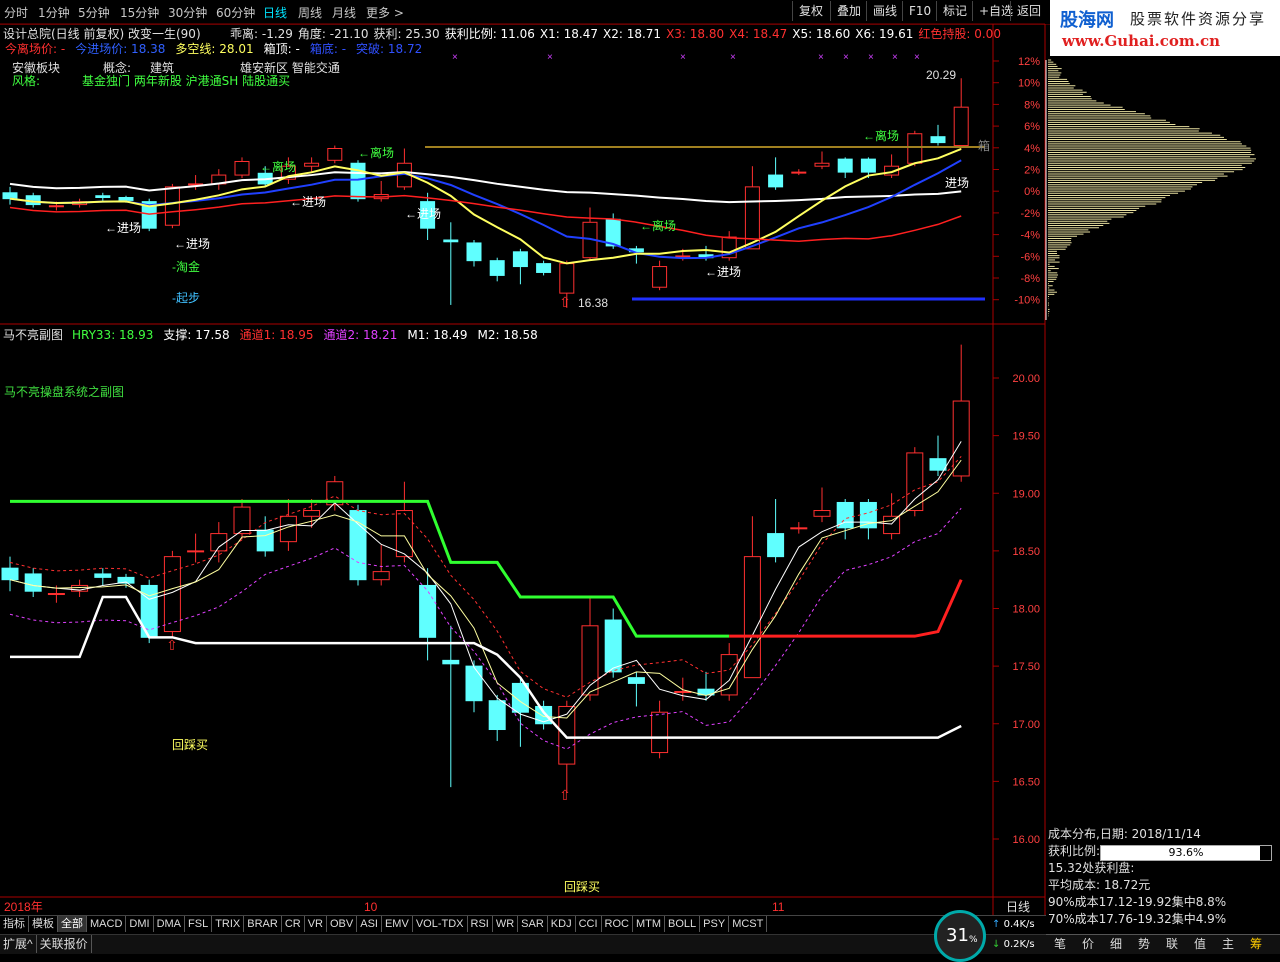 This screenshot has width=1280, height=962. What do you see at coordinates (1026, 552) in the screenshot?
I see `sub-axis-label: 18.50` at bounding box center [1026, 552].